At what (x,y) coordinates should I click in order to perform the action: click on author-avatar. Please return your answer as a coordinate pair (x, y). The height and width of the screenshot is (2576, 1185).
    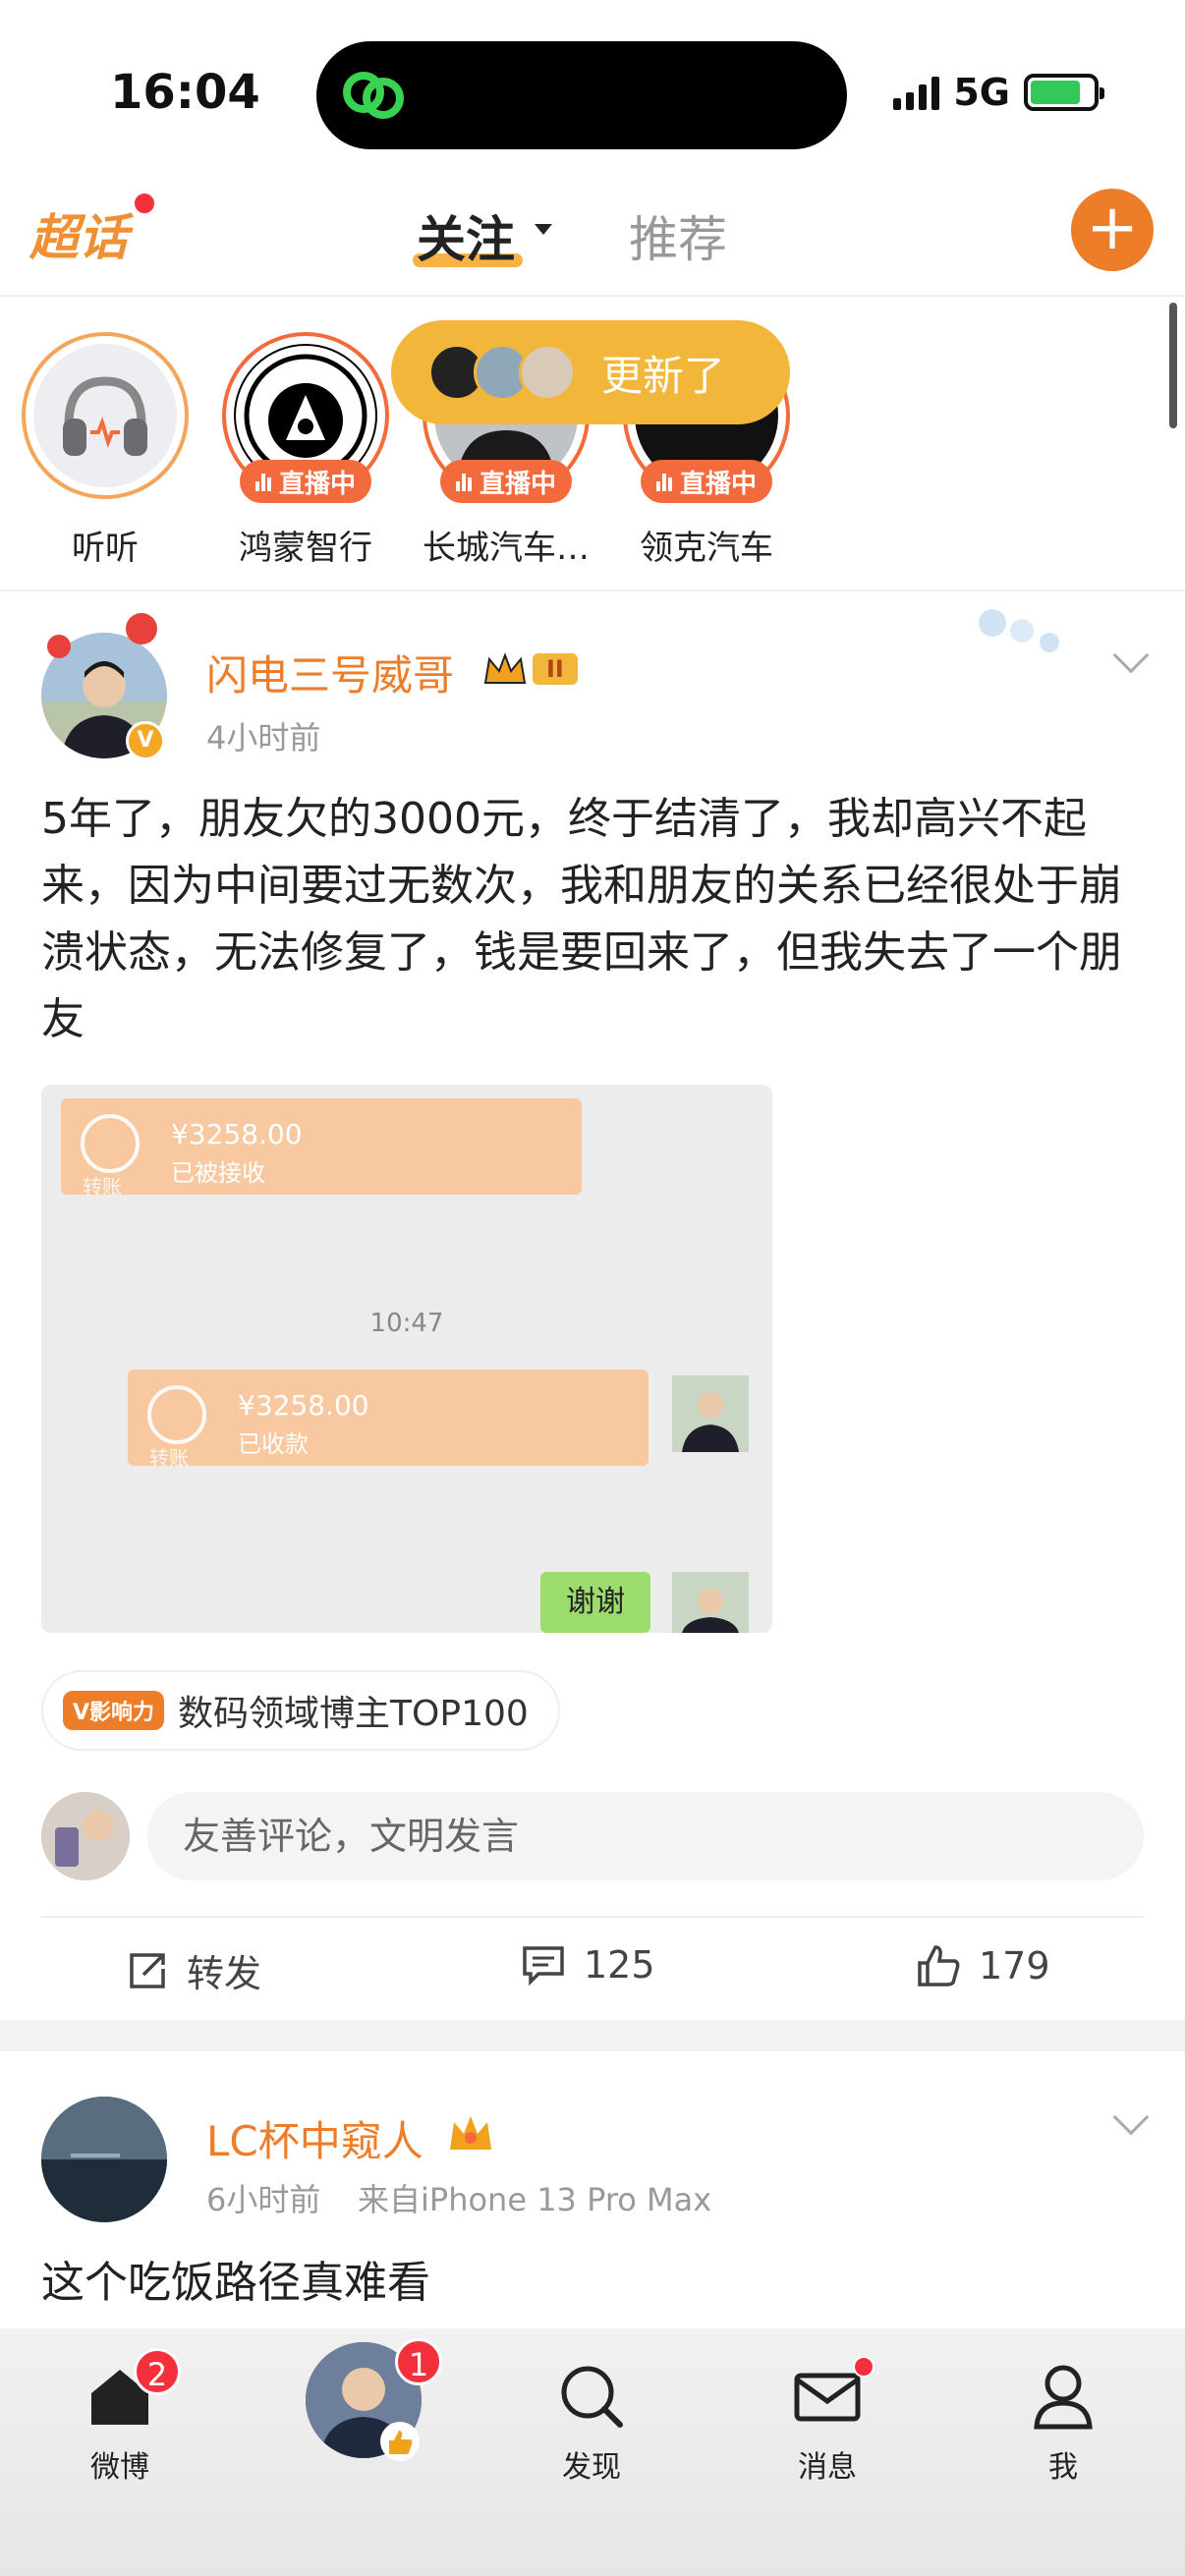
    Looking at the image, I should click on (104, 2159).